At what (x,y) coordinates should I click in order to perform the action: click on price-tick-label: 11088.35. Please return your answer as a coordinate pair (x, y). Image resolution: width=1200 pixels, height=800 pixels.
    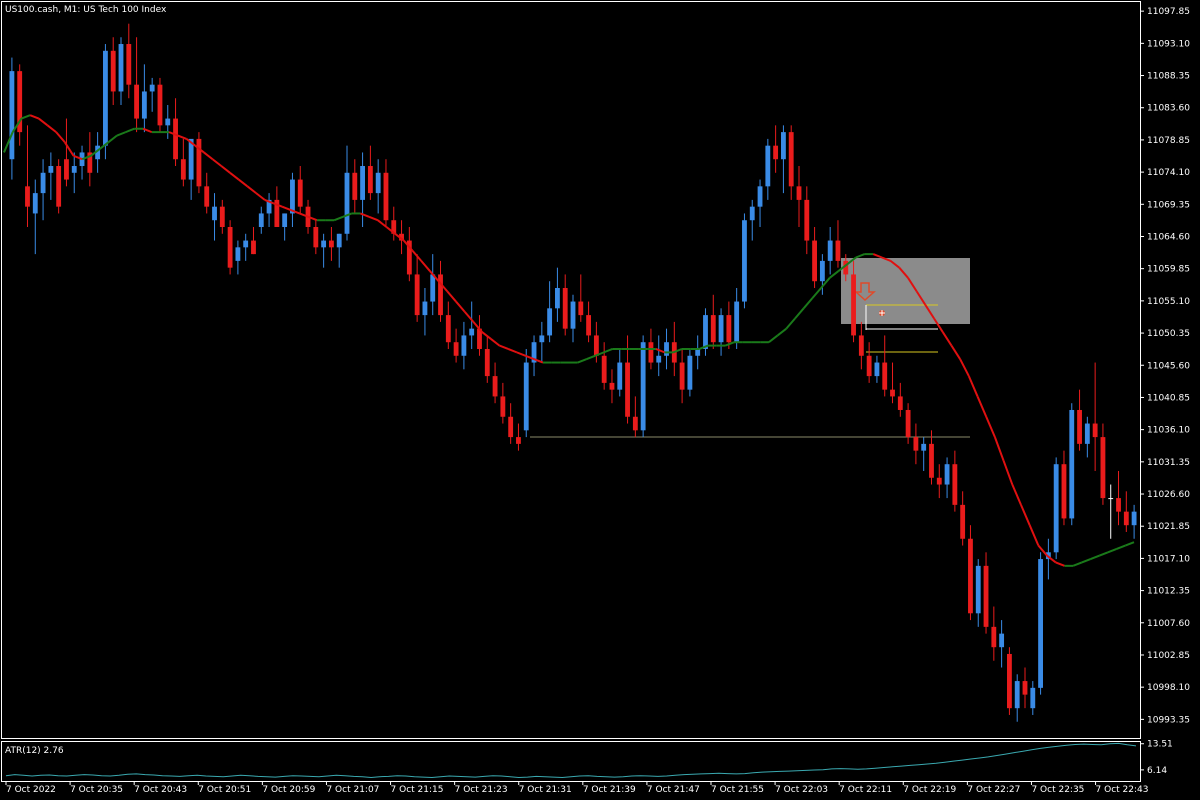
    Looking at the image, I should click on (1168, 77).